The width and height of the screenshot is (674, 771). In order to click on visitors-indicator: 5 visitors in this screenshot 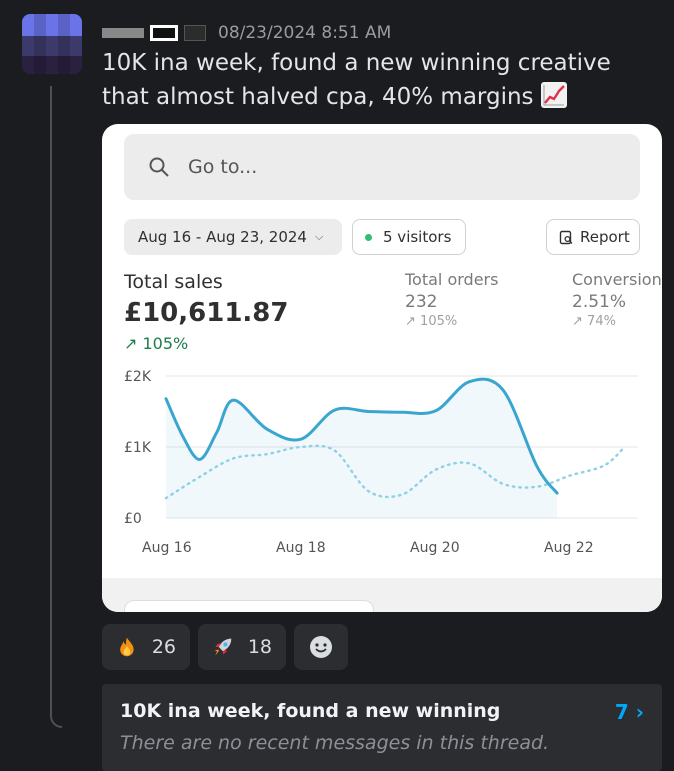, I will do `click(409, 237)`.